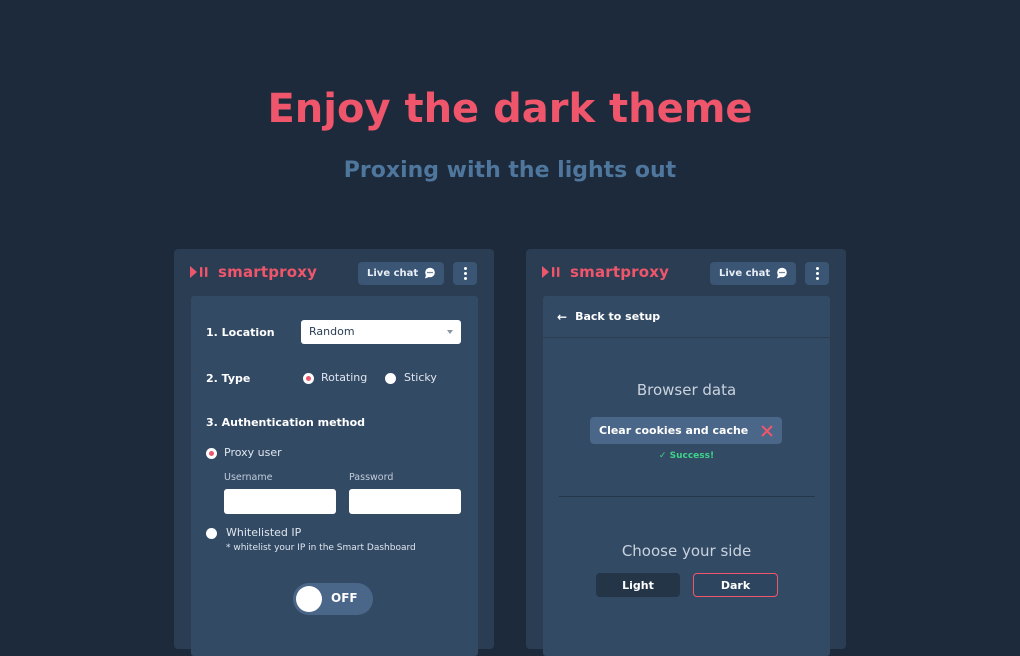  What do you see at coordinates (381, 332) in the screenshot?
I see `location-select: Random` at bounding box center [381, 332].